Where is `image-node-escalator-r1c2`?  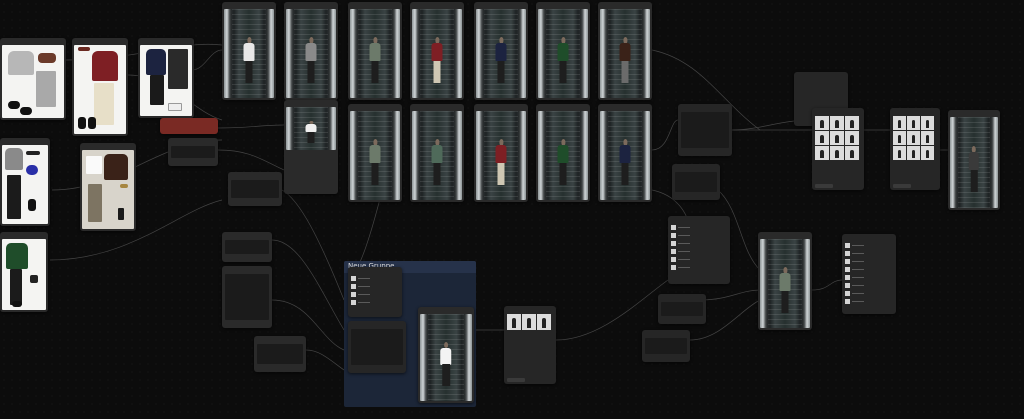 image-node-escalator-r1c2 is located at coordinates (311, 51).